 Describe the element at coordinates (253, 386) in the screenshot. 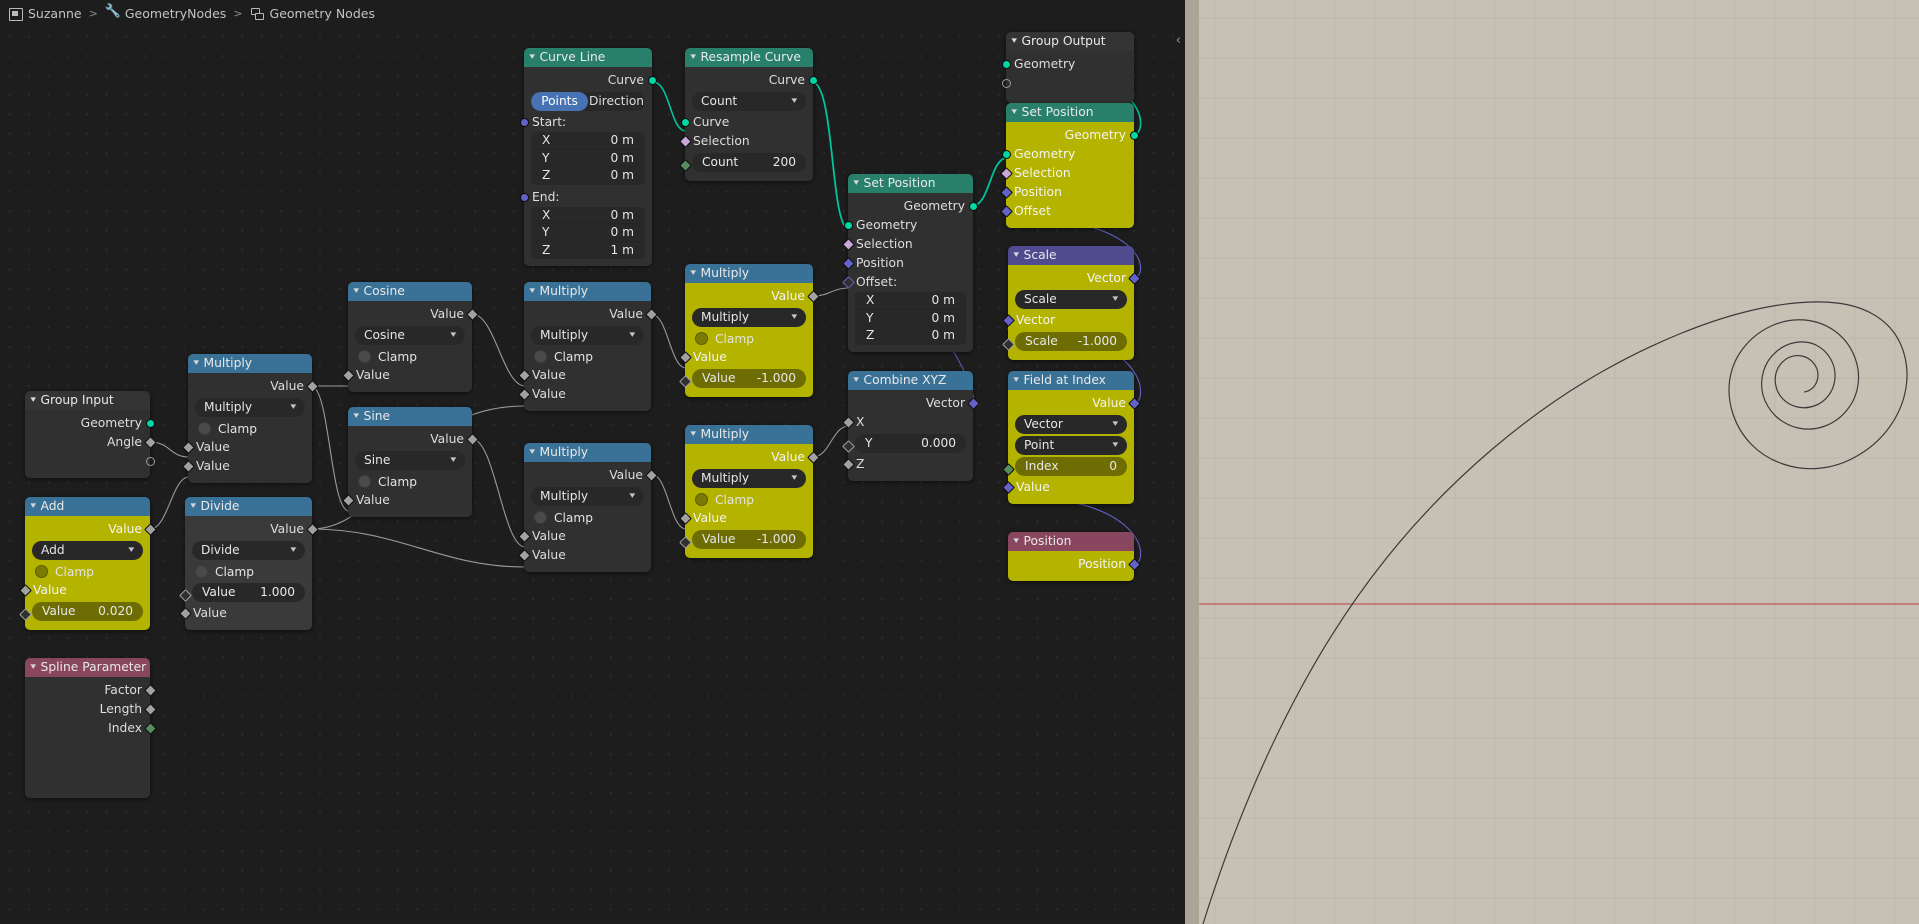

I see `socket-row-multiply-left-out: Value` at that location.